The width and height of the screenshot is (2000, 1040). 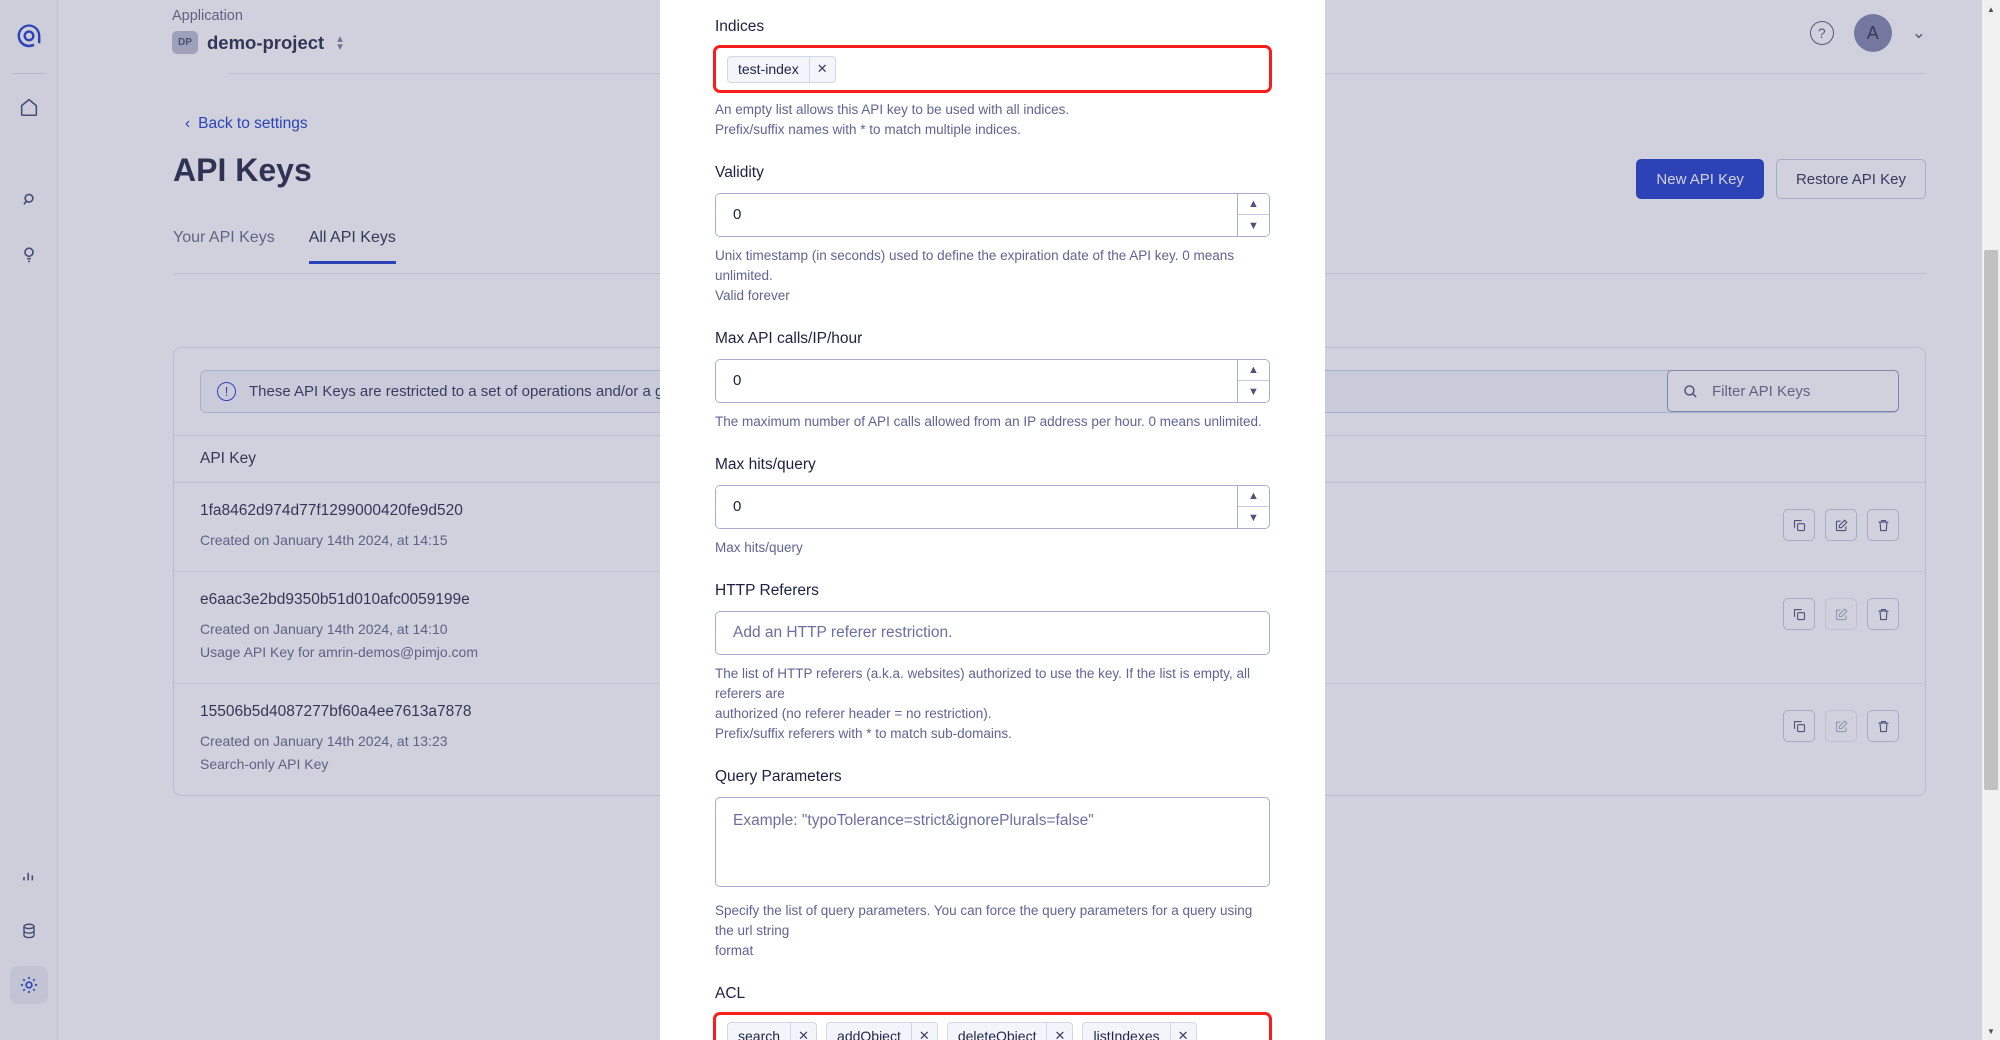 What do you see at coordinates (29, 201) in the screenshot?
I see `sidebar-item-search` at bounding box center [29, 201].